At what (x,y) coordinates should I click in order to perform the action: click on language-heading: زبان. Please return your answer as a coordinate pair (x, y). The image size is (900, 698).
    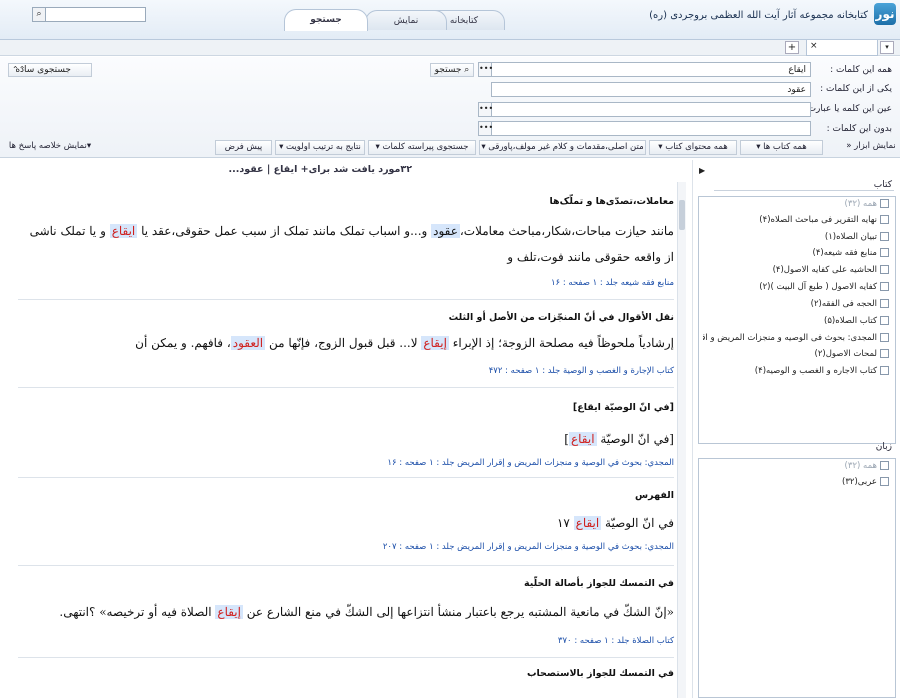
    Looking at the image, I should click on (883, 447).